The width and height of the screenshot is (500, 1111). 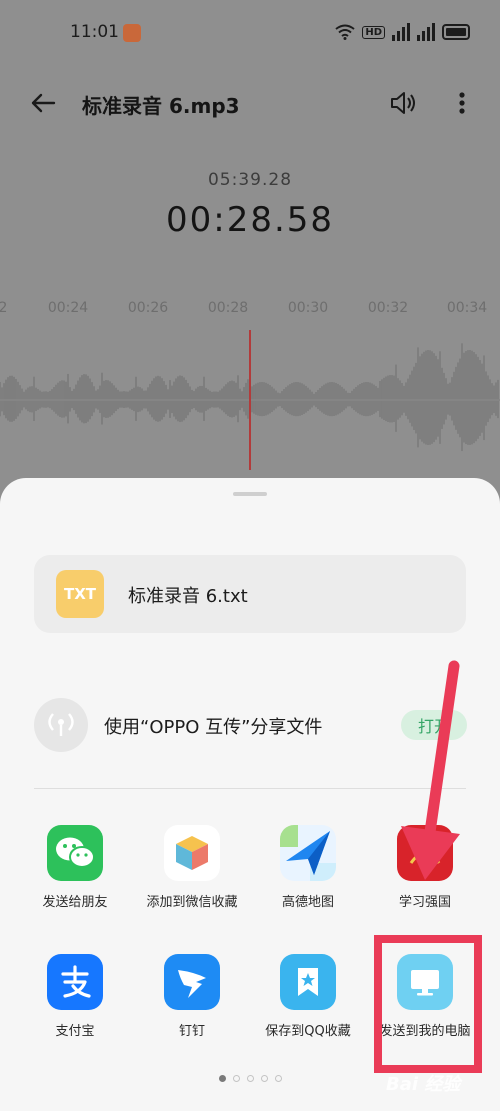 I want to click on amap-icon, so click(x=308, y=853).